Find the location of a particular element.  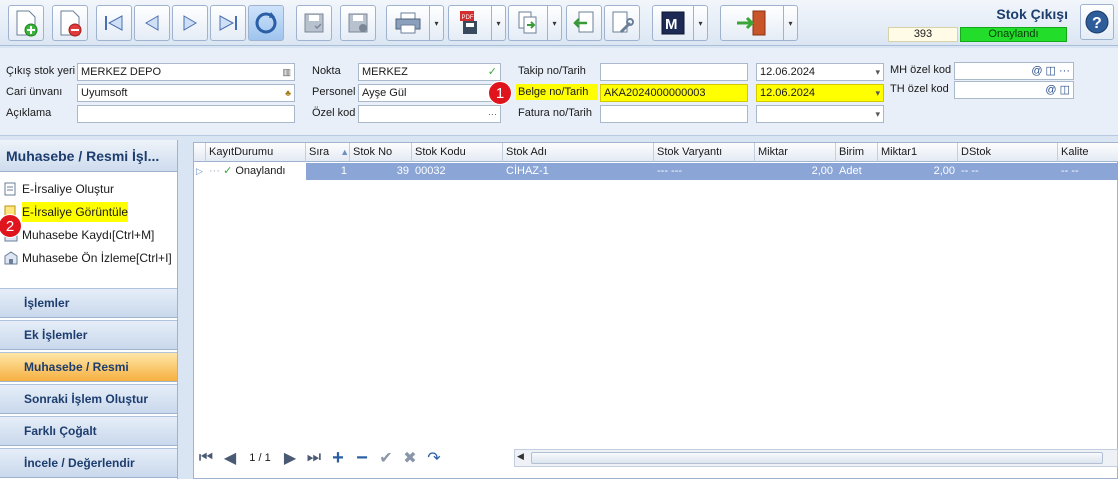

cikis-stok-yeri-label: Çıkış stok yeri is located at coordinates (41, 71).